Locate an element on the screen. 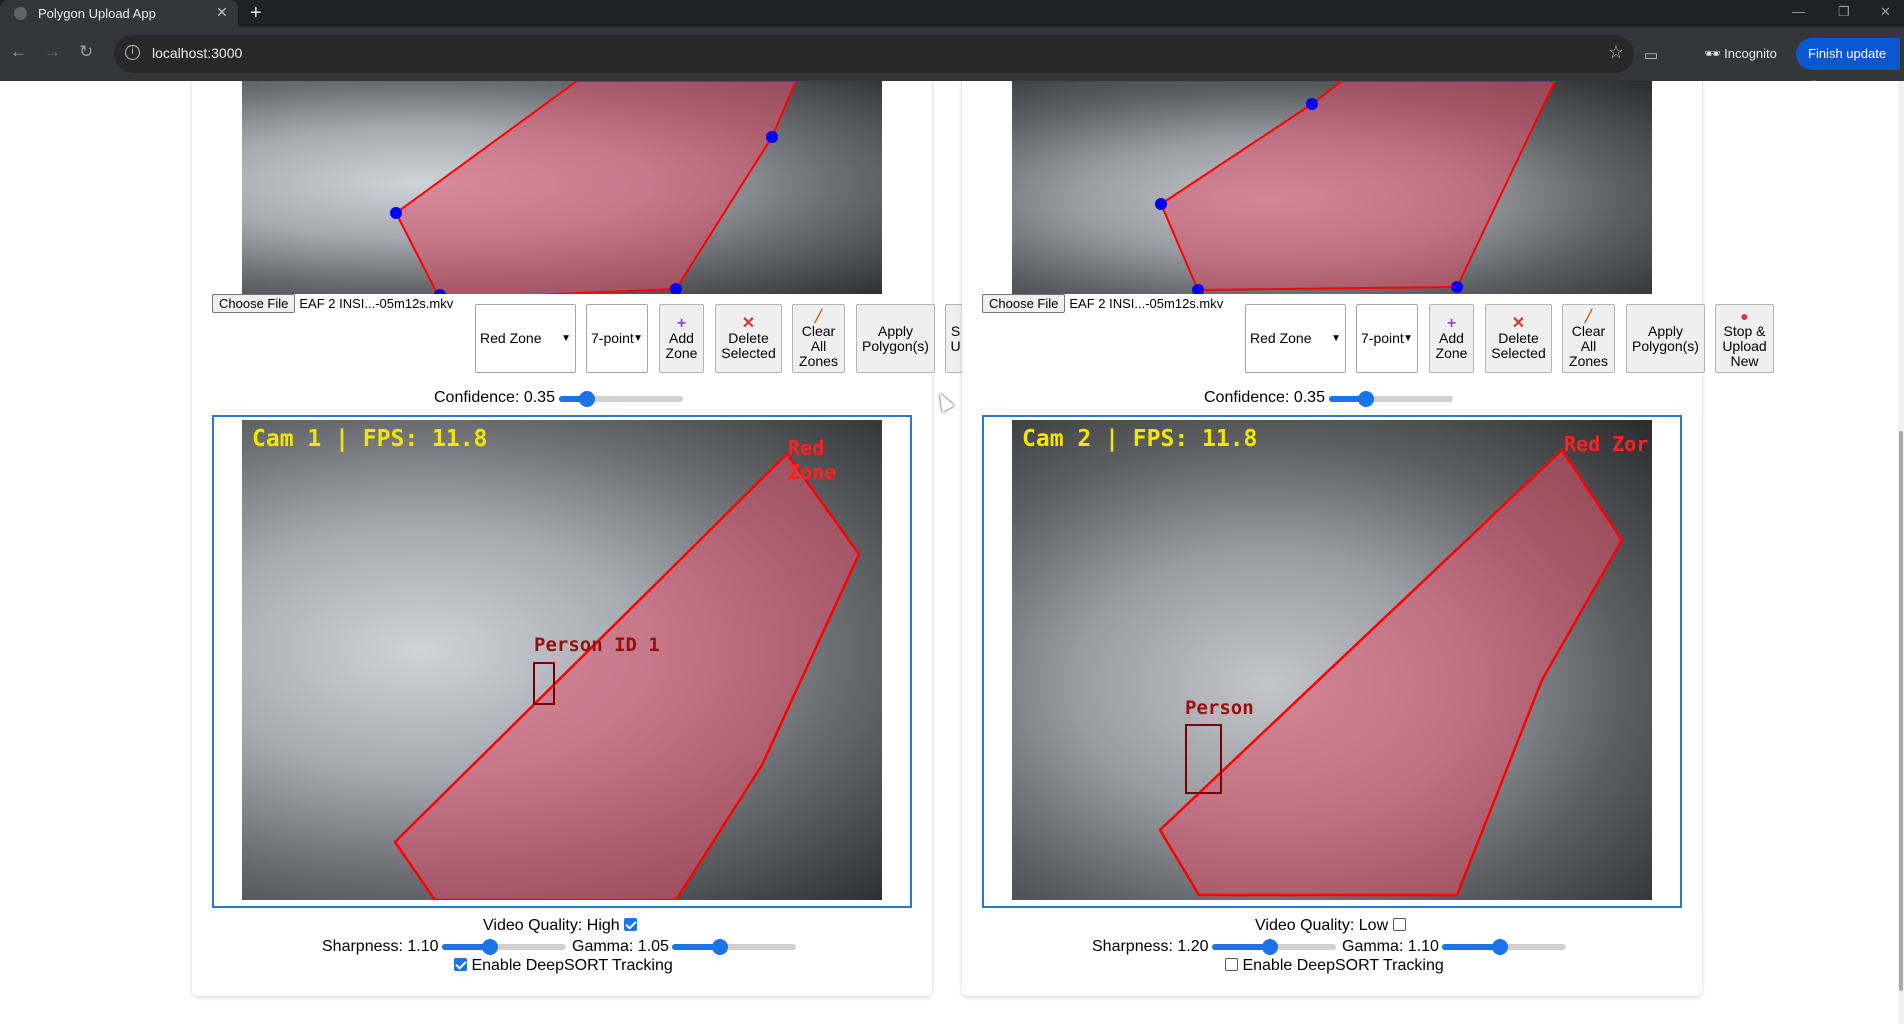 This screenshot has width=1904, height=1024. file-input-2: Choose File EAF 2 INSI...-05m12s.mkv is located at coordinates (1103, 303).